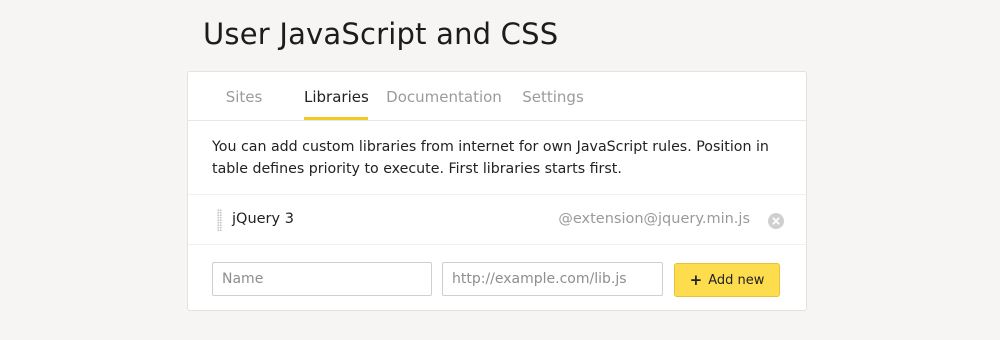  I want to click on remove-library-button, so click(776, 221).